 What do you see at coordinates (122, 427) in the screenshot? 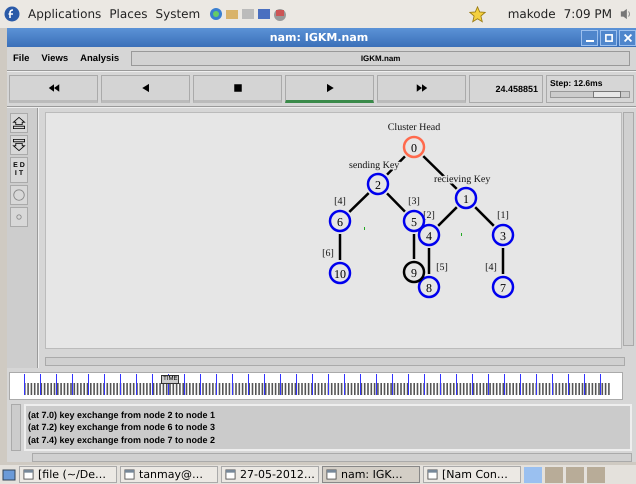
I see `log-line: (at 7.2) key exchange from node 6 to node 3` at bounding box center [122, 427].